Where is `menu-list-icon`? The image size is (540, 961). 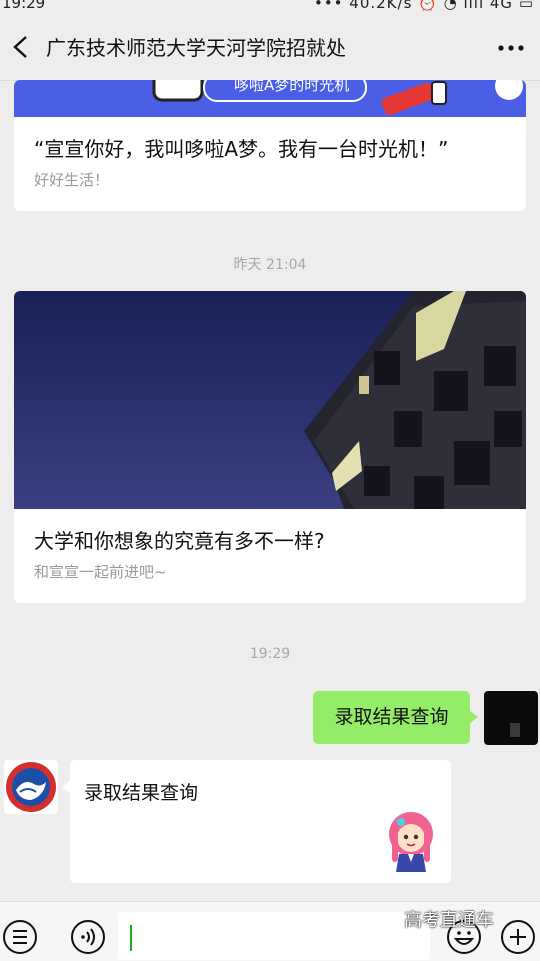
menu-list-icon is located at coordinates (20, 937).